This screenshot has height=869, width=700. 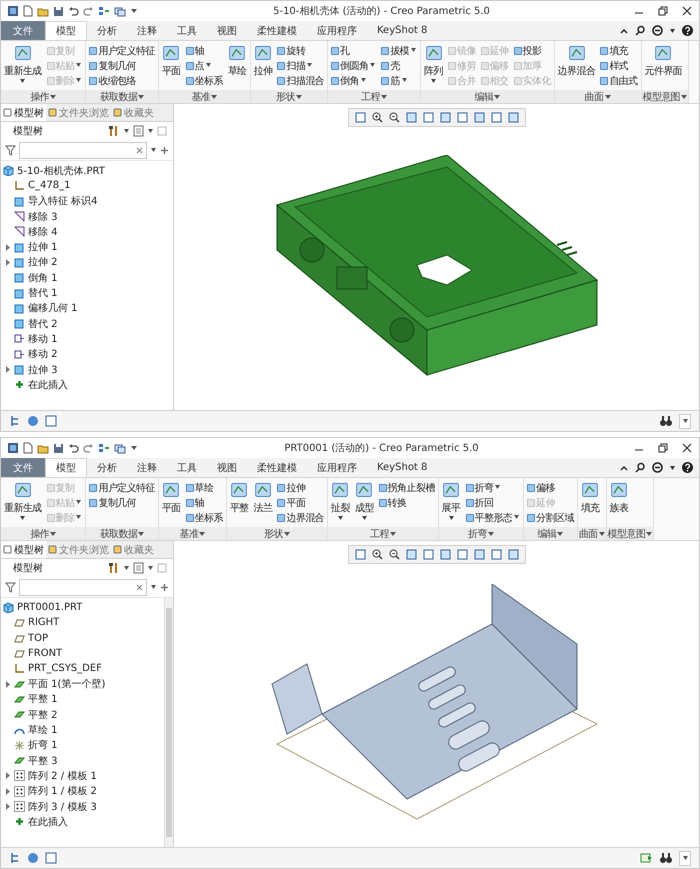 What do you see at coordinates (630, 533) in the screenshot?
I see `group-menu-button: 模型意图` at bounding box center [630, 533].